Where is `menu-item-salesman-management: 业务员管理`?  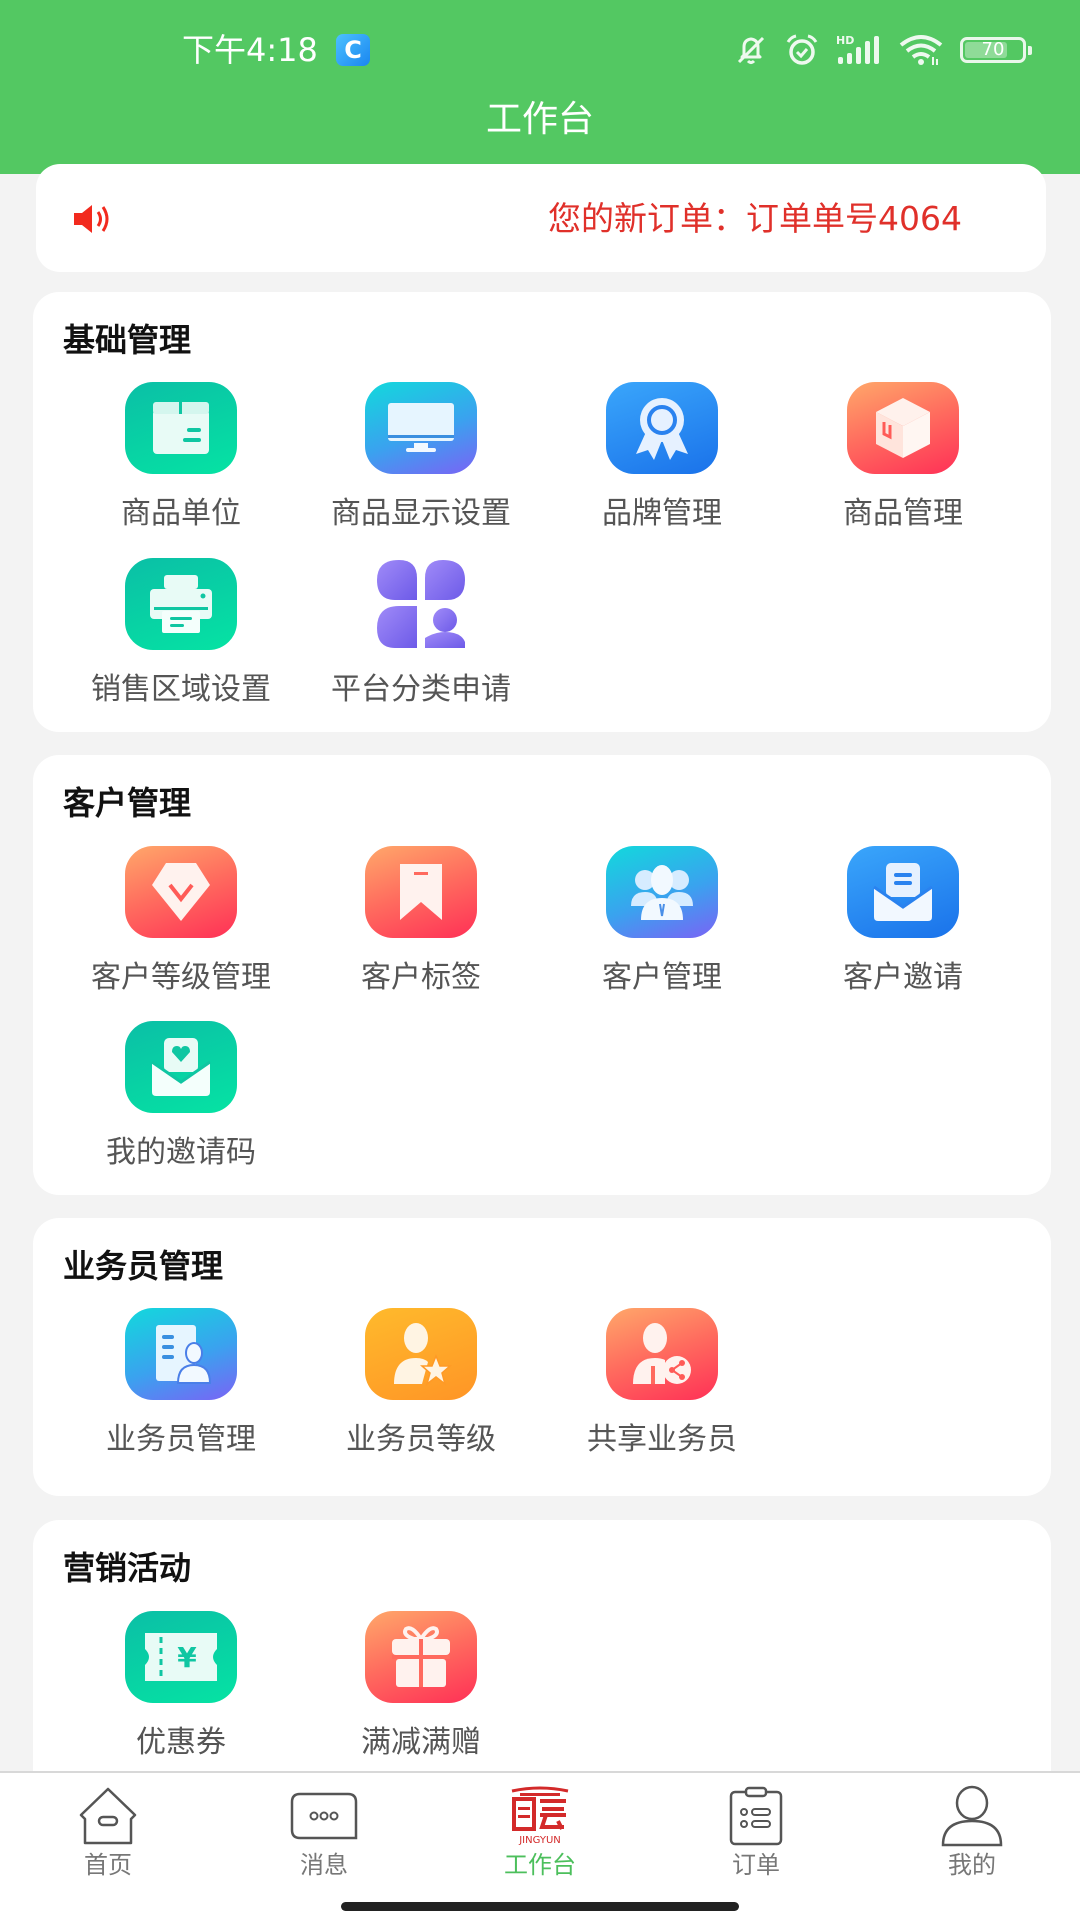
menu-item-salesman-management: 业务员管理 is located at coordinates (181, 1384).